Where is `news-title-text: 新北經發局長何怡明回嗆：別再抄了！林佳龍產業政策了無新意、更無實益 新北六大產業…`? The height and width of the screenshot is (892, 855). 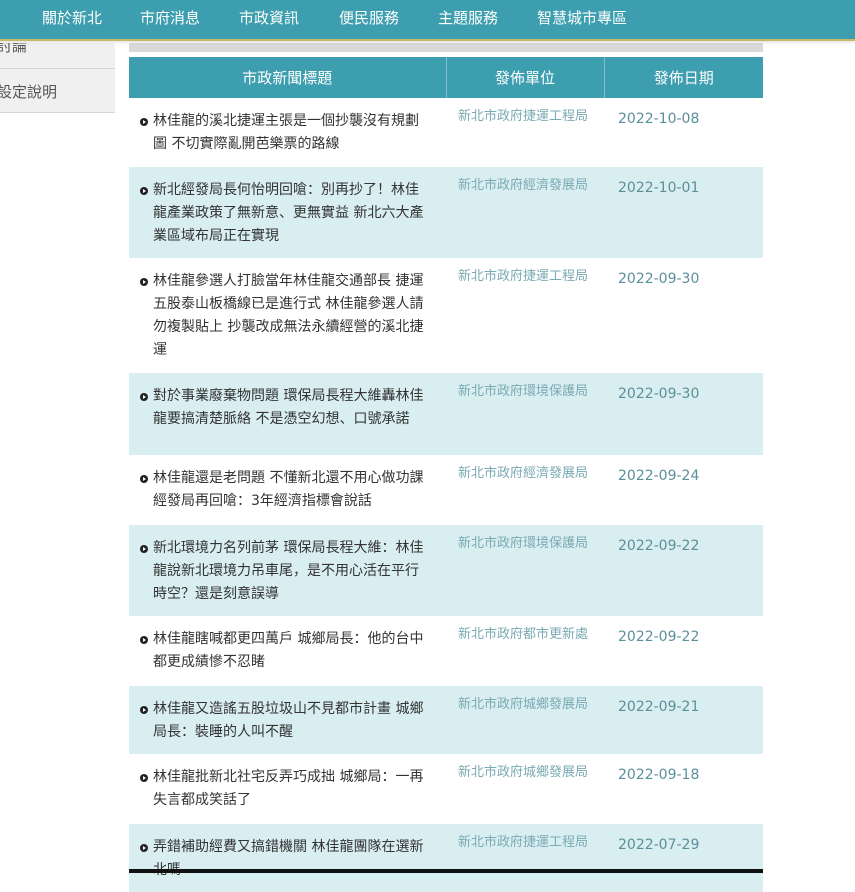 news-title-text: 新北經發局長何怡明回嗆：別再抄了！林佳龍產業政策了無新意、更無實益 新北六大產業… is located at coordinates (288, 213).